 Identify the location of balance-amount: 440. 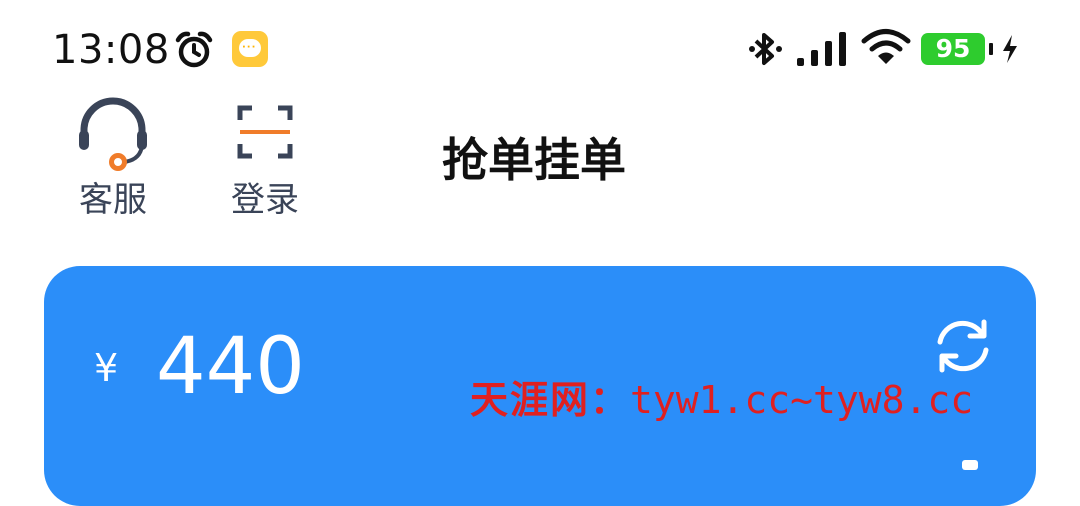
(230, 367).